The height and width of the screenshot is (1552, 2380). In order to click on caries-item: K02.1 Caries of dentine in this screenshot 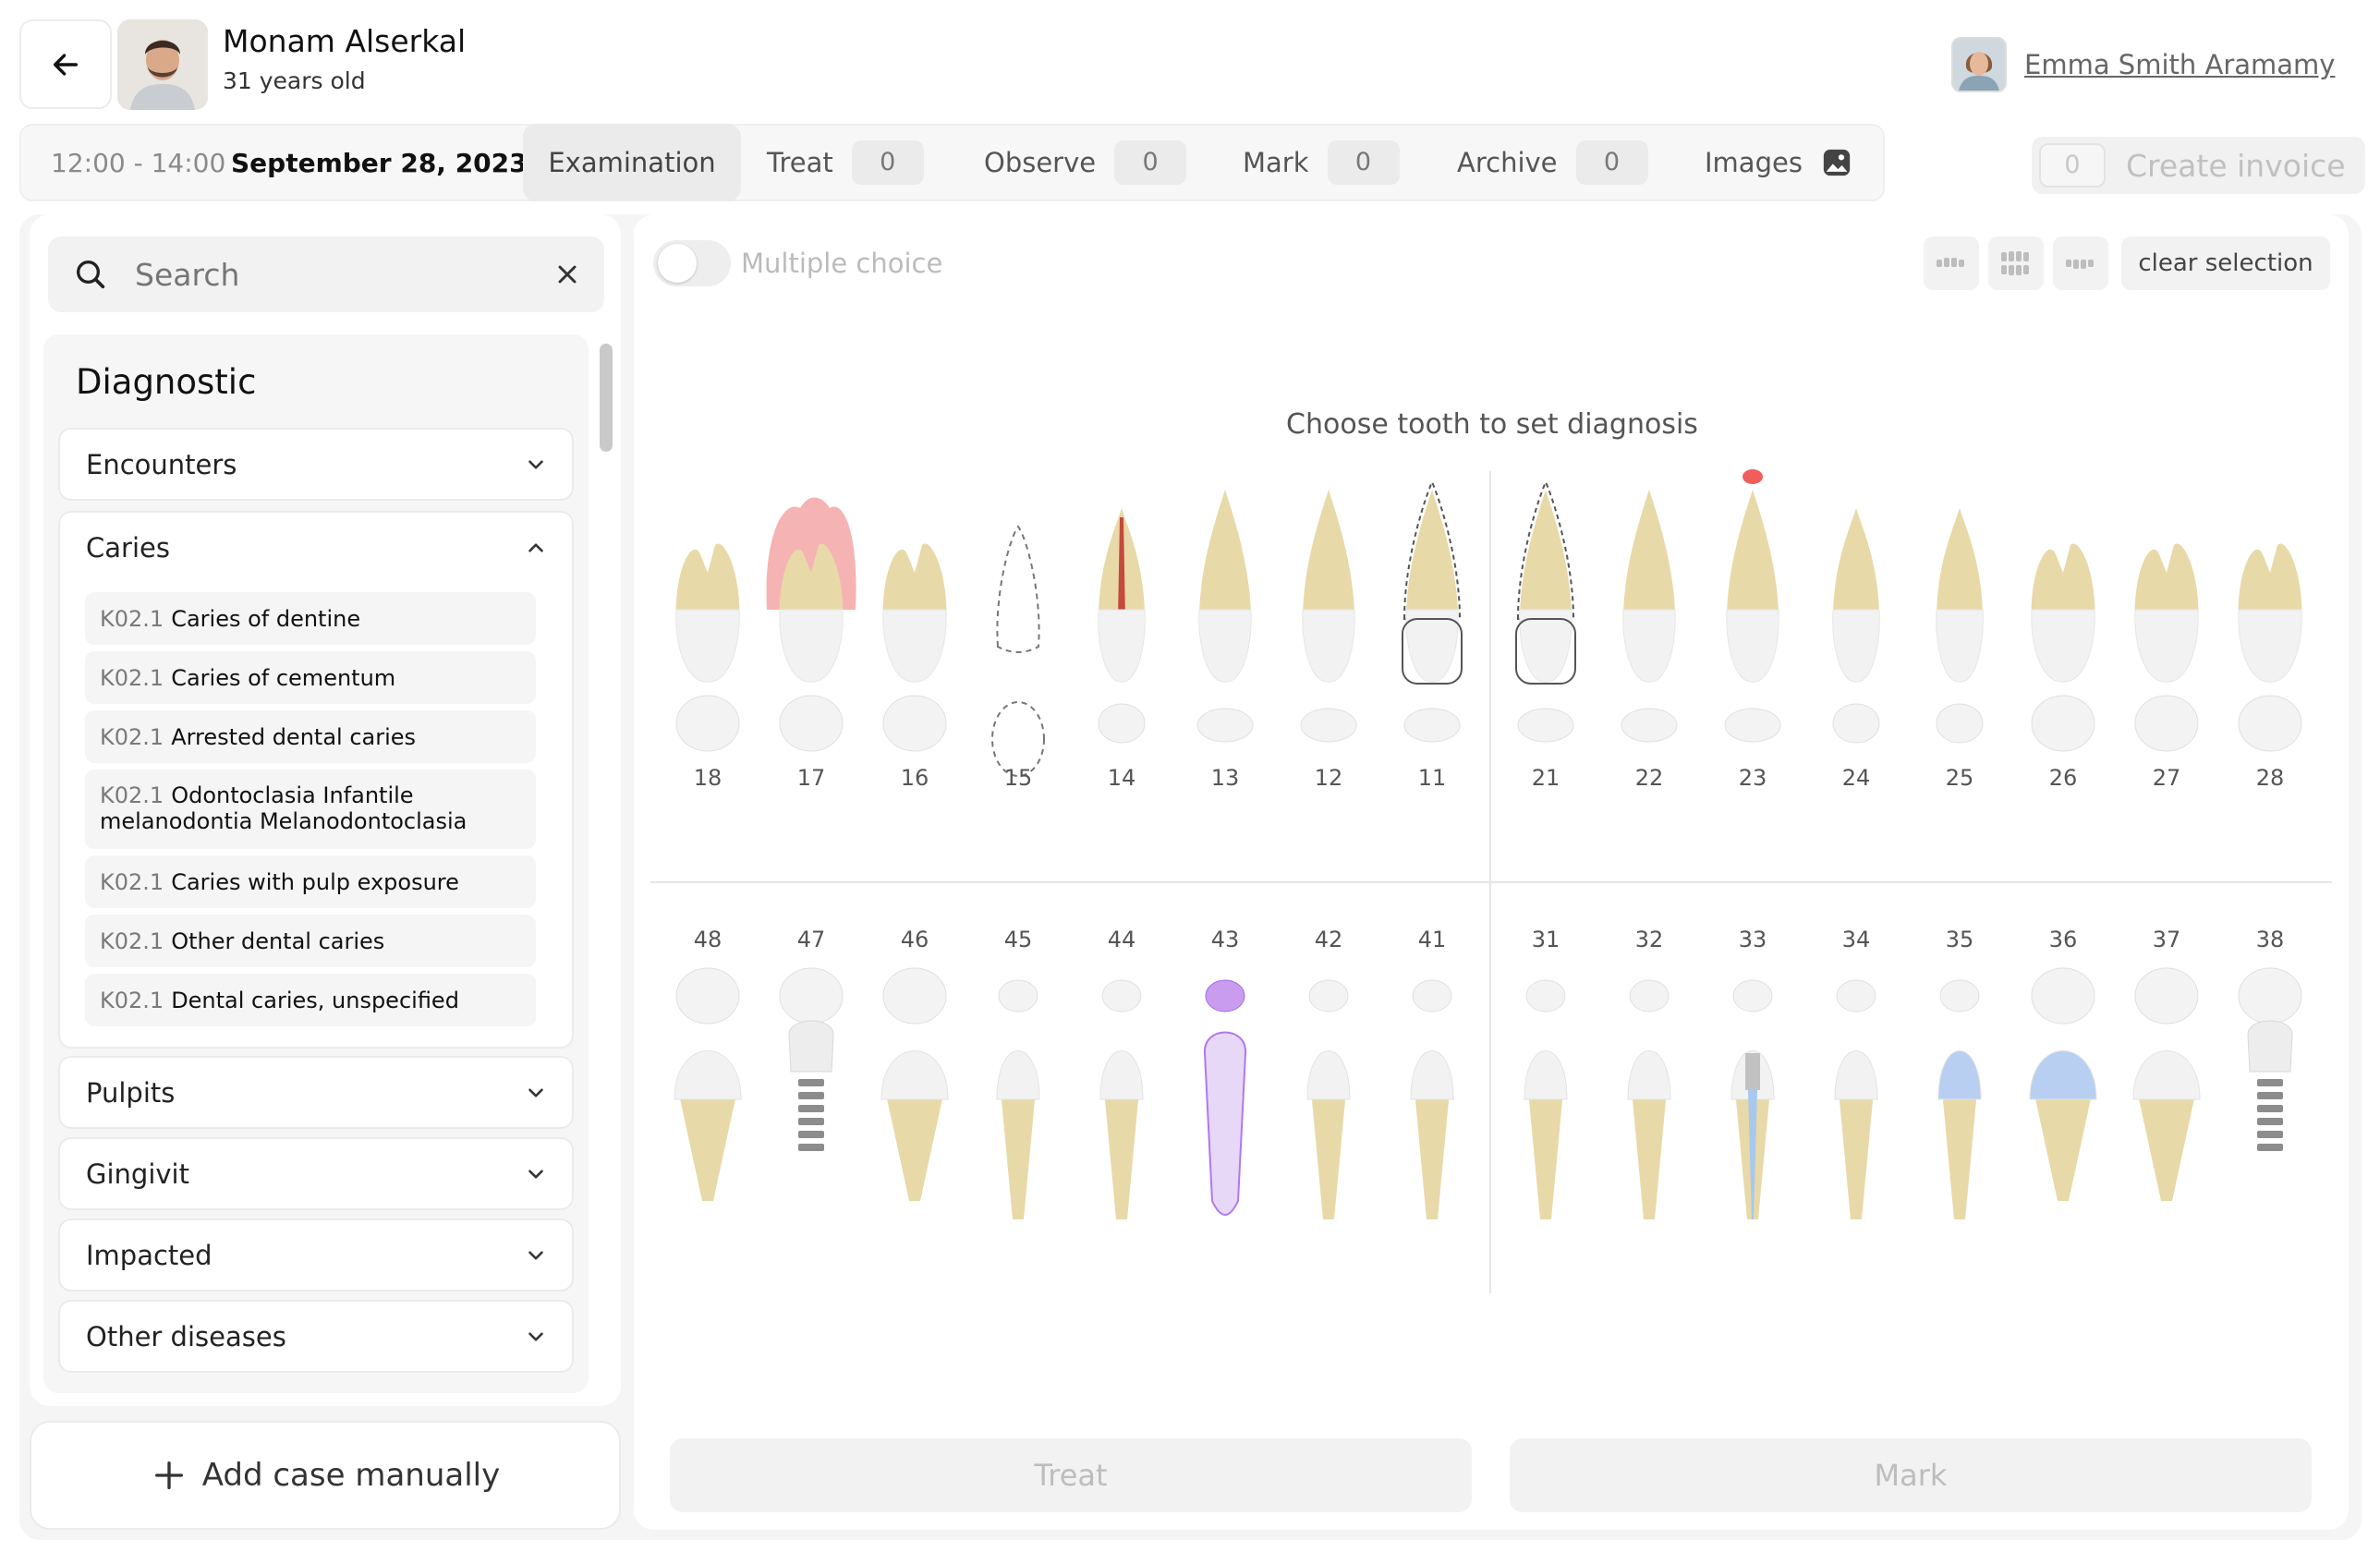, I will do `click(310, 618)`.